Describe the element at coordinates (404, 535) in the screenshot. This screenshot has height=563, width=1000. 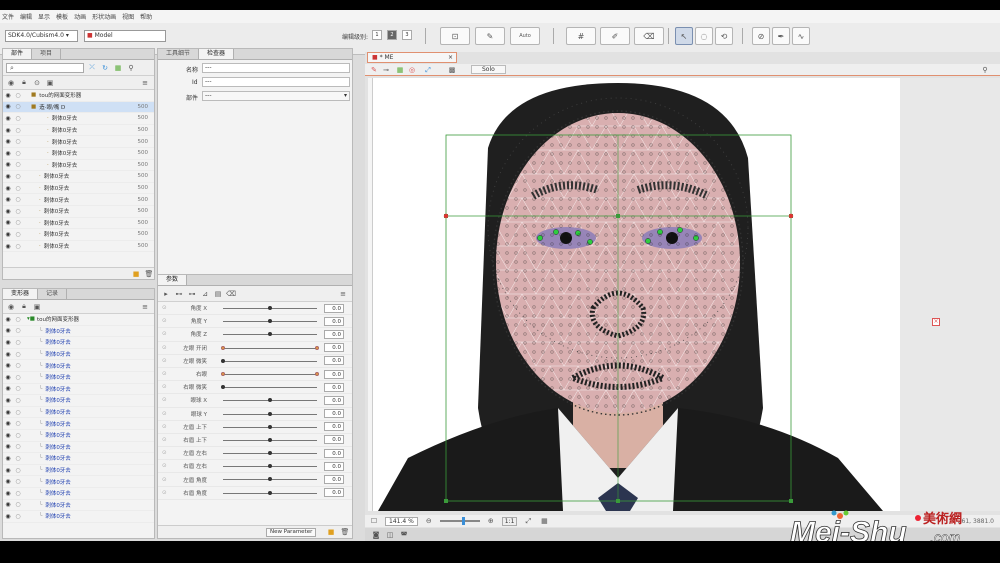
I see `record-icon: ◚` at that location.